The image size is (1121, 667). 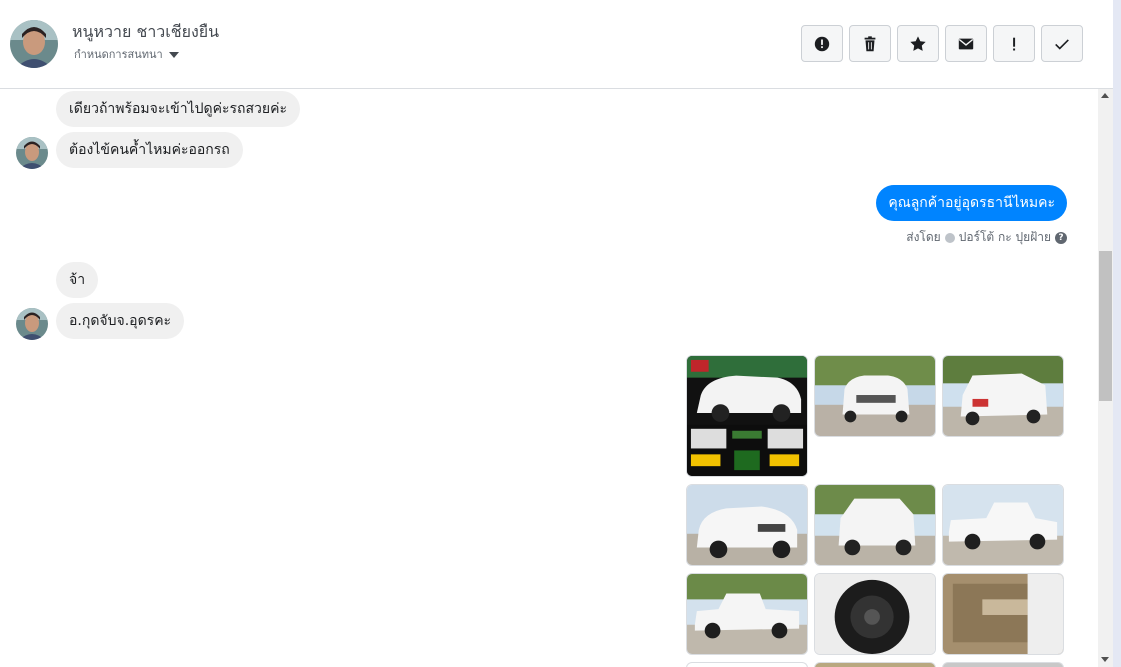 I want to click on truck-ad-collage-icon, so click(x=747, y=416).